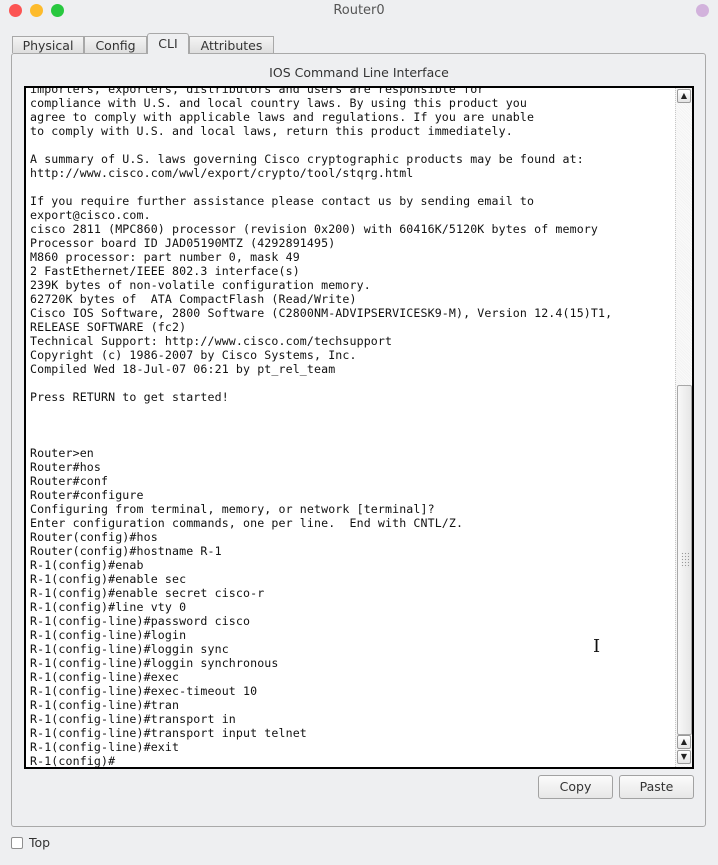  Describe the element at coordinates (656, 787) in the screenshot. I see `paste-button: Paste` at that location.